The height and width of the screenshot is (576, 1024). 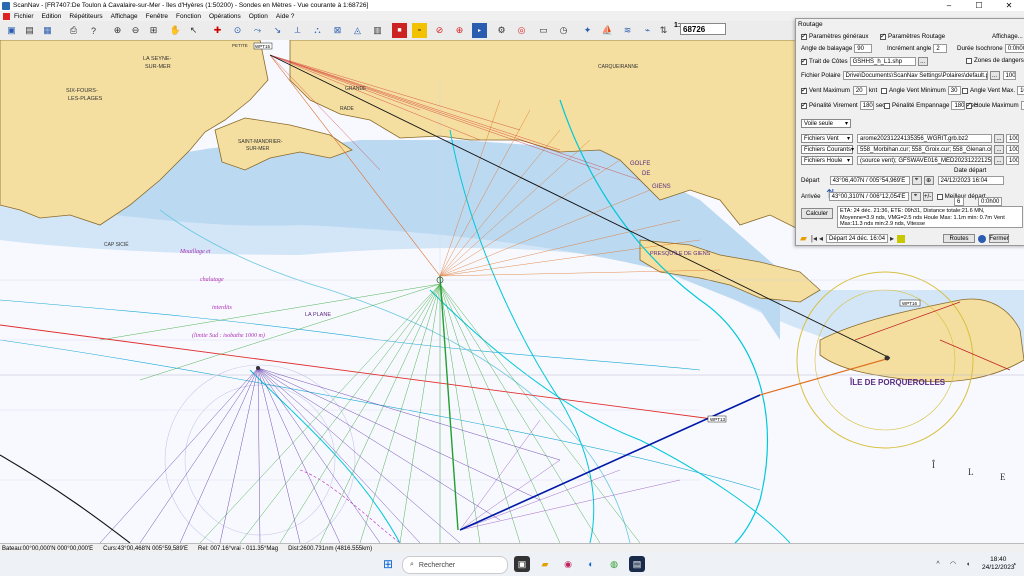 I want to click on close-button: Fermer, so click(x=999, y=238).